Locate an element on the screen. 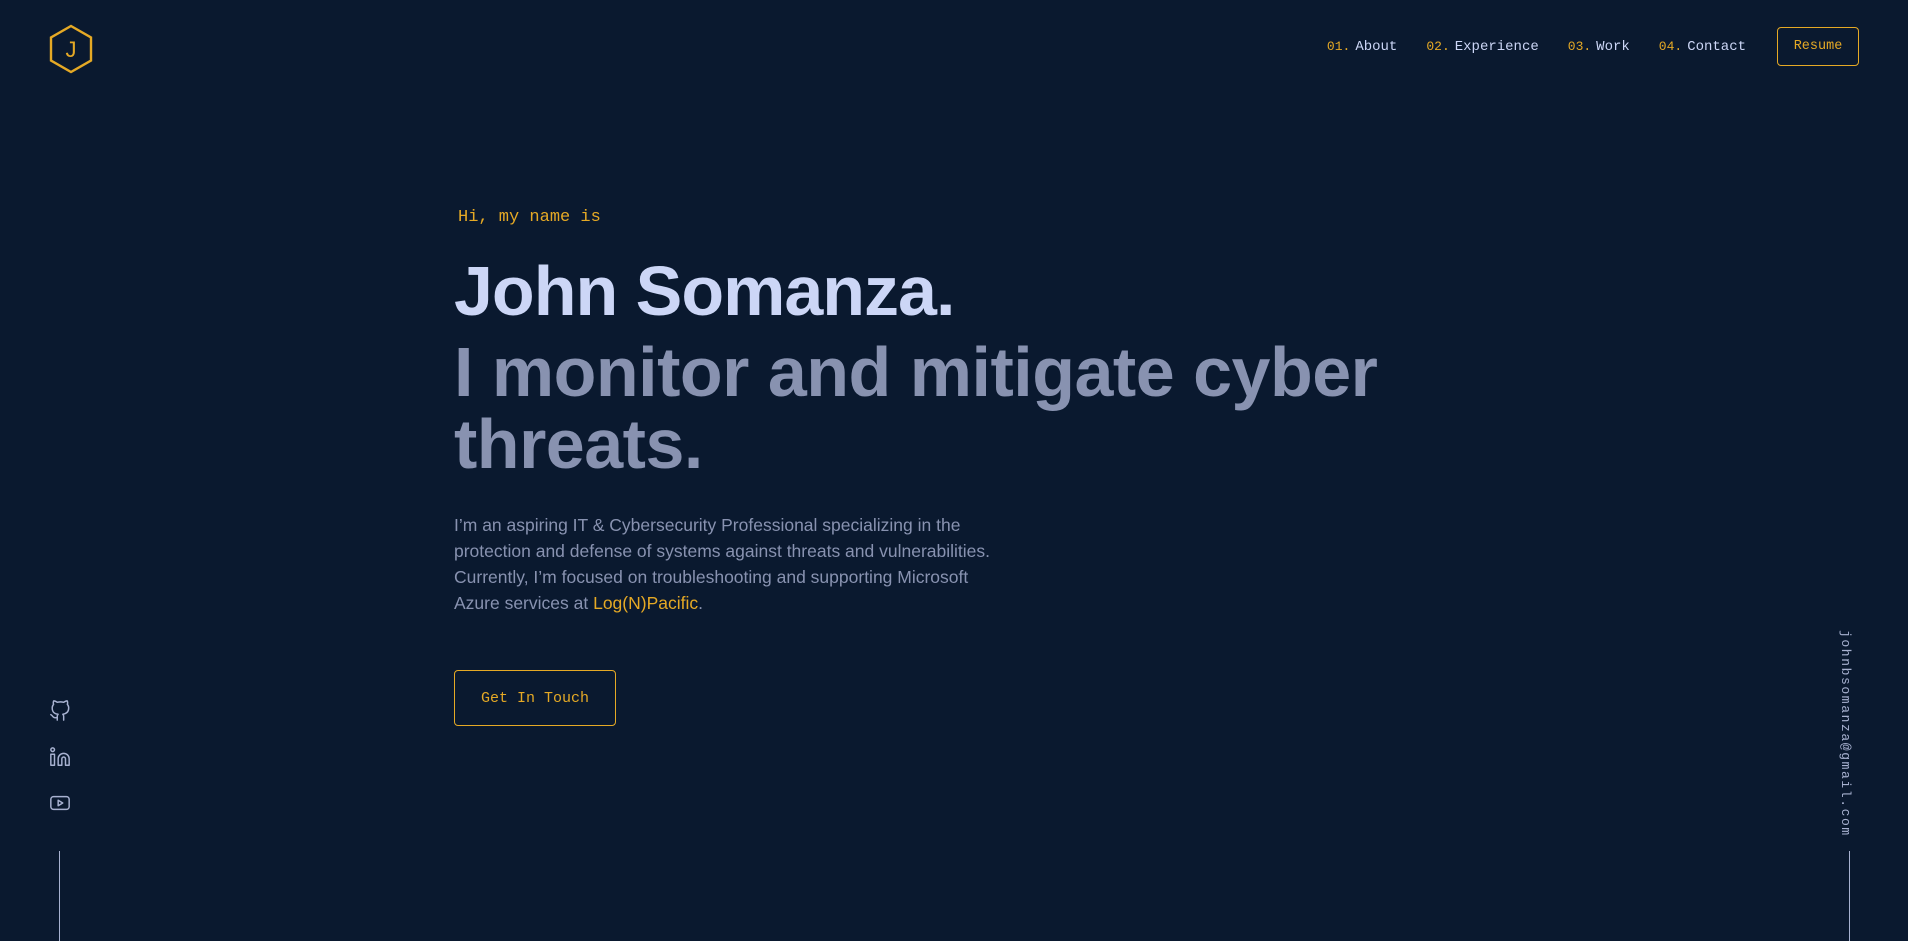 The width and height of the screenshot is (1908, 941). nav-item-about: 01. About is located at coordinates (1362, 47).